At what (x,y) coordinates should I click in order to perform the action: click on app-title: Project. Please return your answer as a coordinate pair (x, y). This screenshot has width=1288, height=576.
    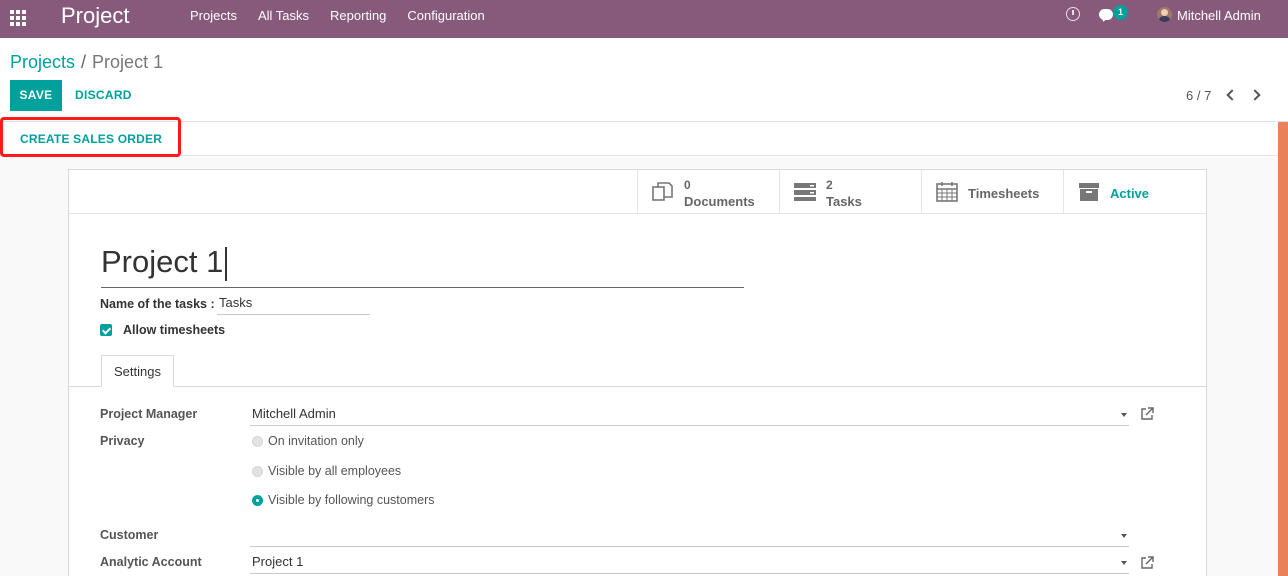
    Looking at the image, I should click on (95, 15).